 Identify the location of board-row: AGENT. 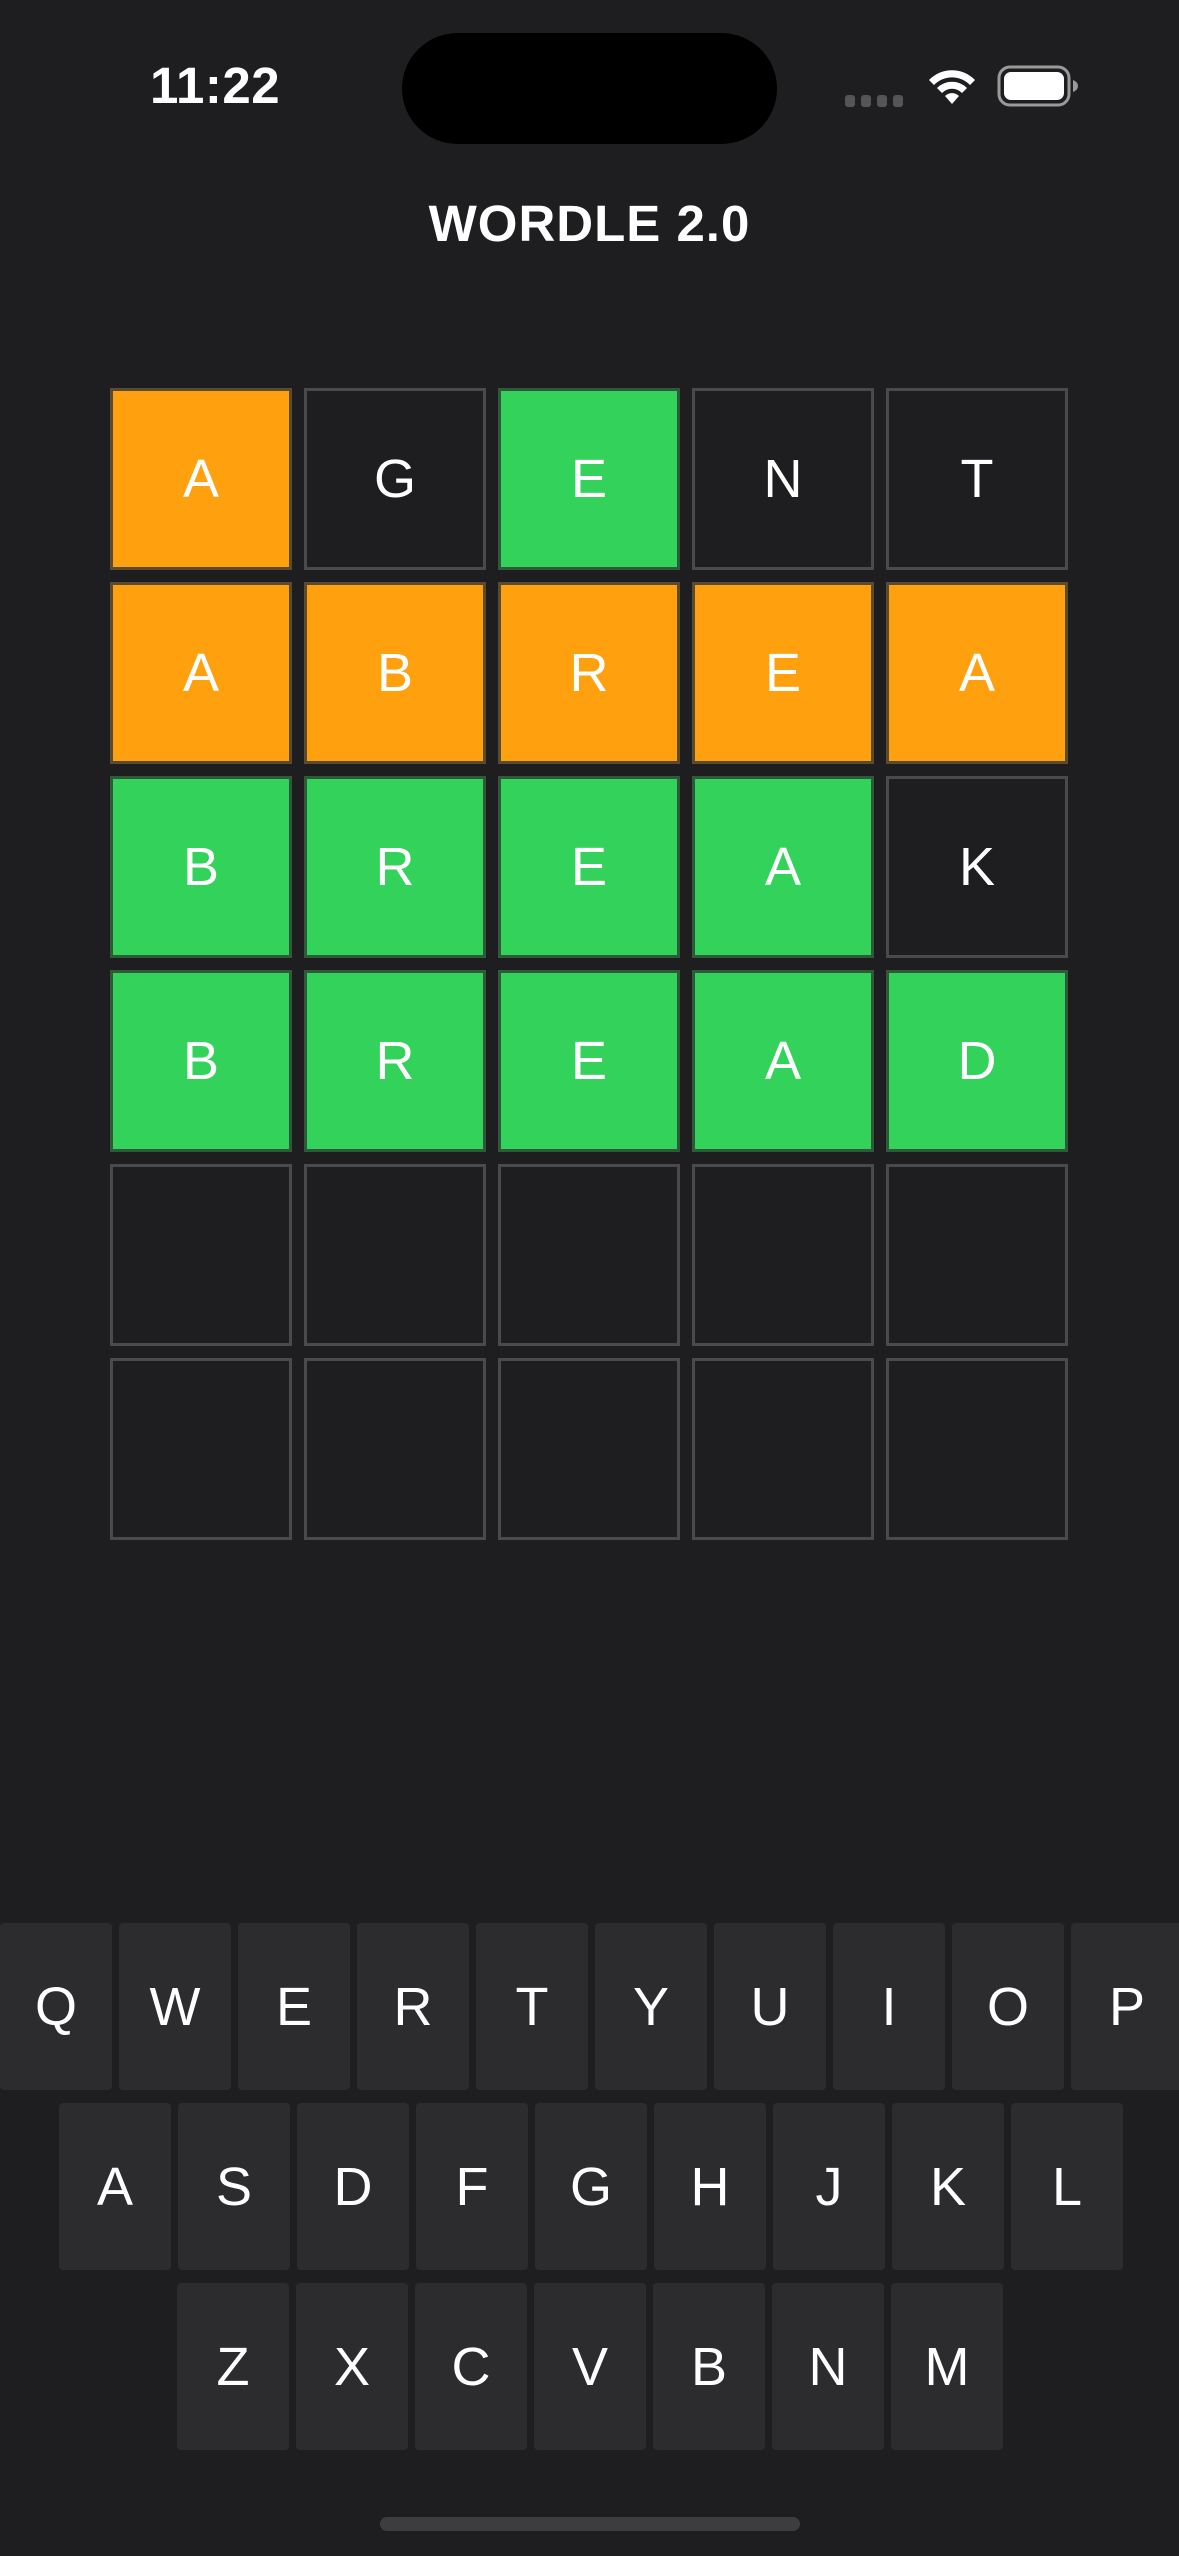
(589, 479).